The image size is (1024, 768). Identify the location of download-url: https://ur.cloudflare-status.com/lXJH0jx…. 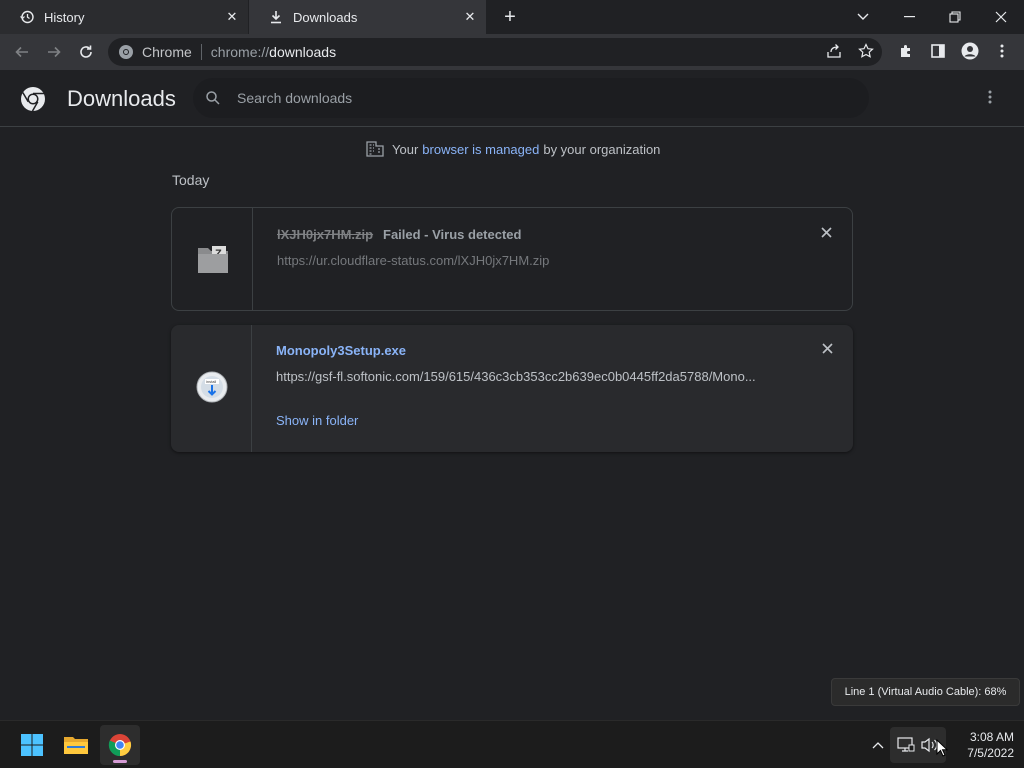
(527, 260).